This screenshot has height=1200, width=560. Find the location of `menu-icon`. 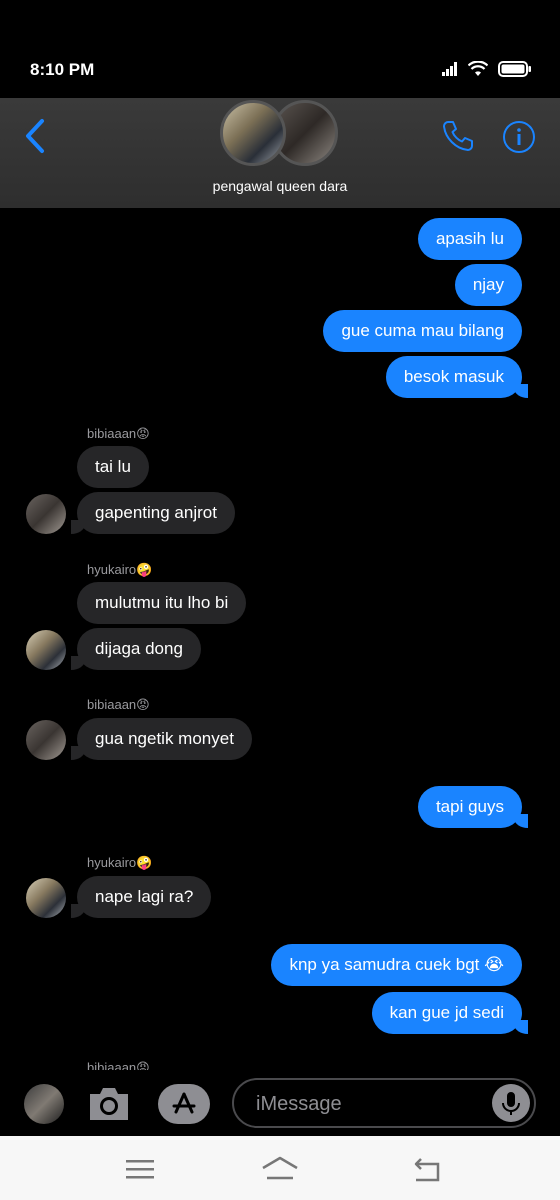

menu-icon is located at coordinates (140, 1169).